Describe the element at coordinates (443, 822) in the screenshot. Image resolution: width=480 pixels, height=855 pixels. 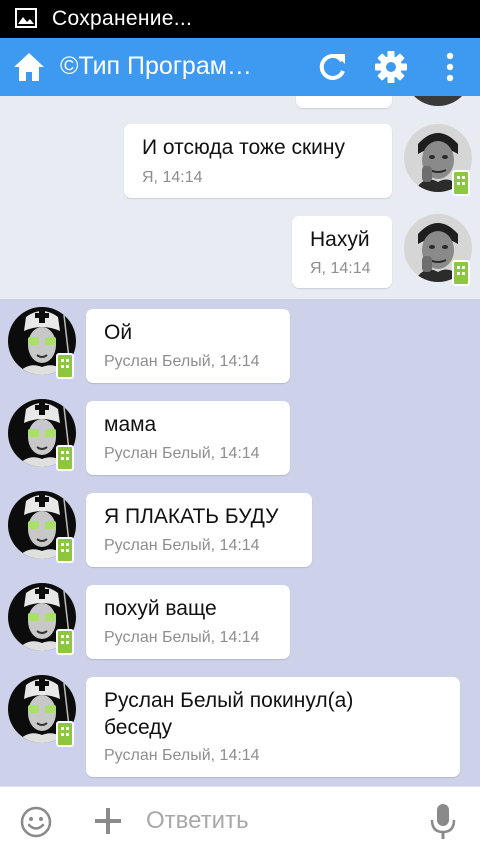
I see `microphone-icon` at that location.